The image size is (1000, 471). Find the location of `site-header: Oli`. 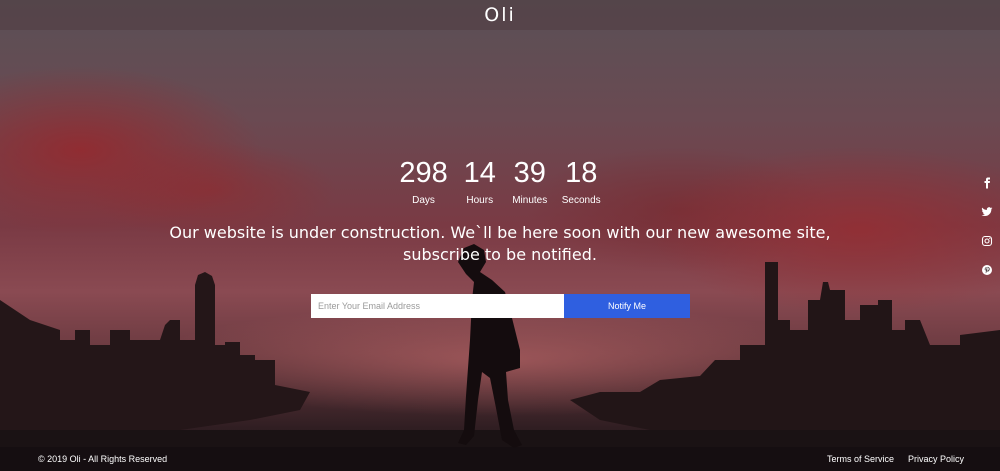

site-header: Oli is located at coordinates (500, 15).